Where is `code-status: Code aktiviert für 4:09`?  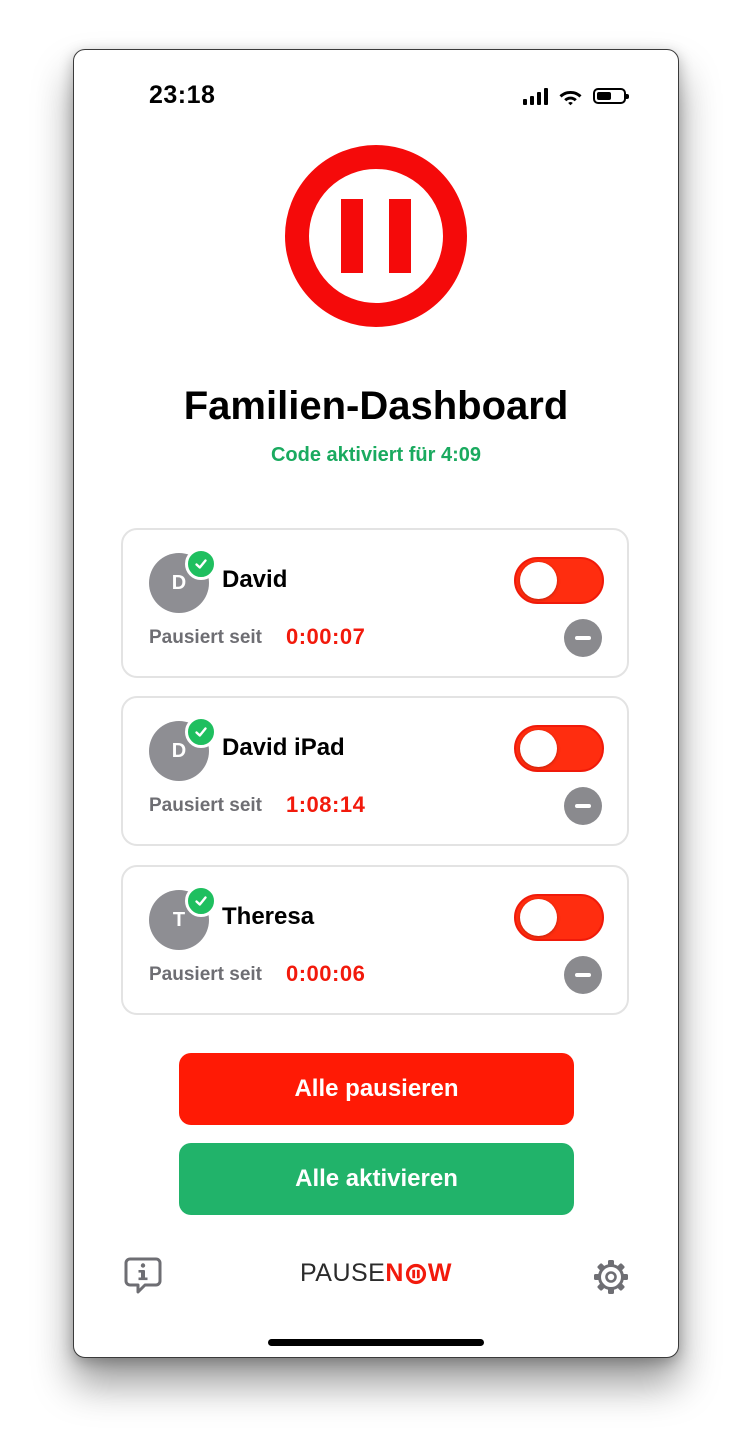 code-status: Code aktiviert für 4:09 is located at coordinates (376, 455).